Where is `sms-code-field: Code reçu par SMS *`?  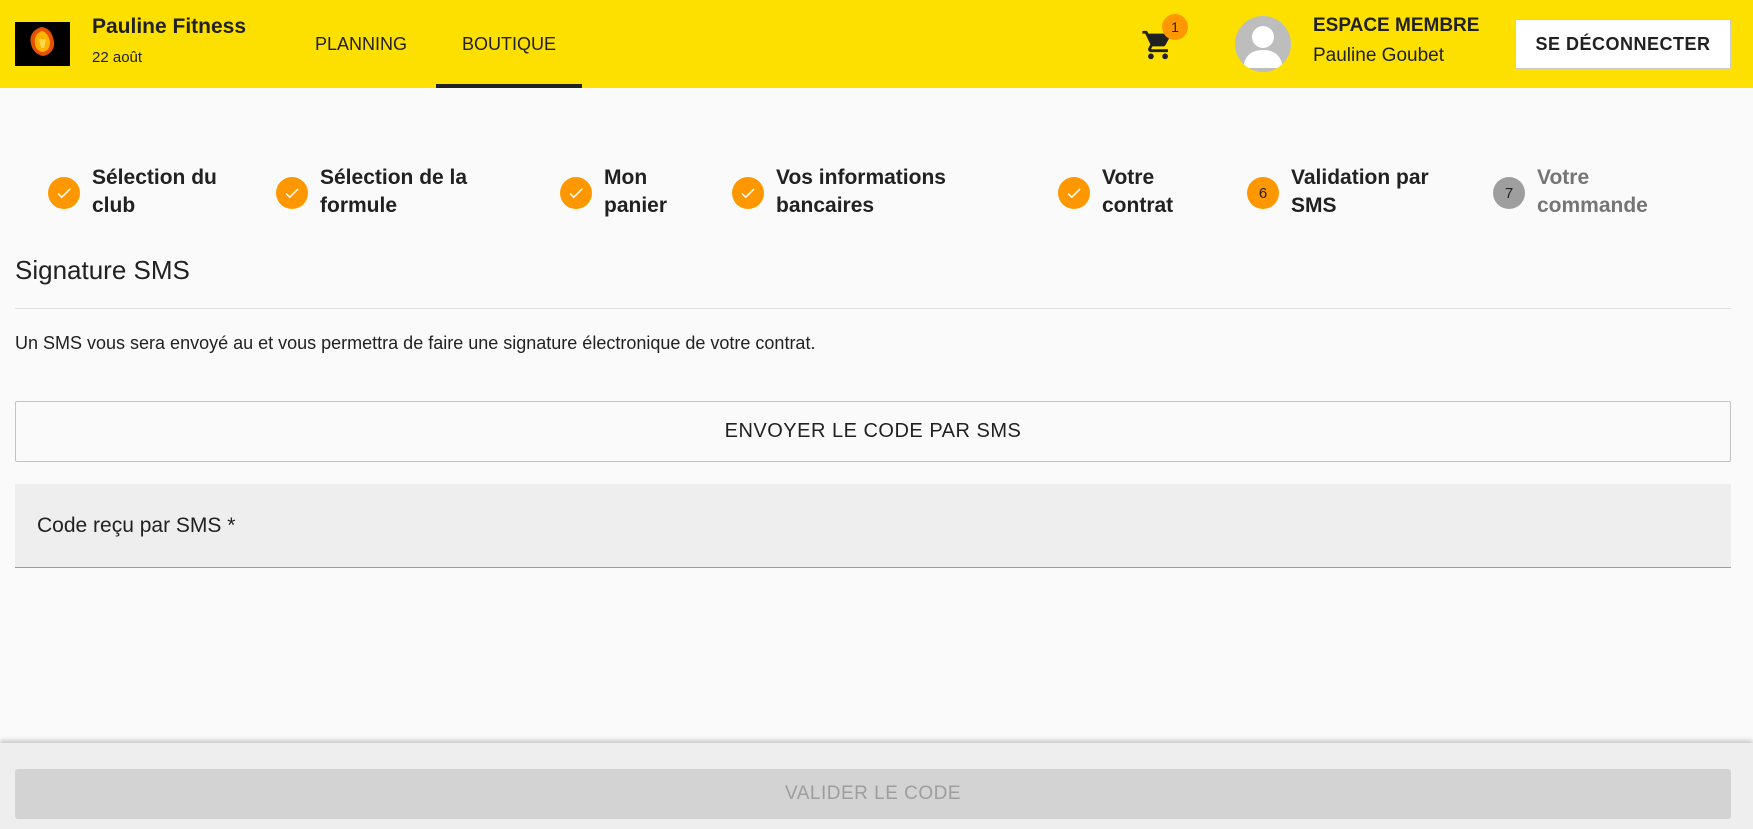 sms-code-field: Code reçu par SMS * is located at coordinates (873, 526).